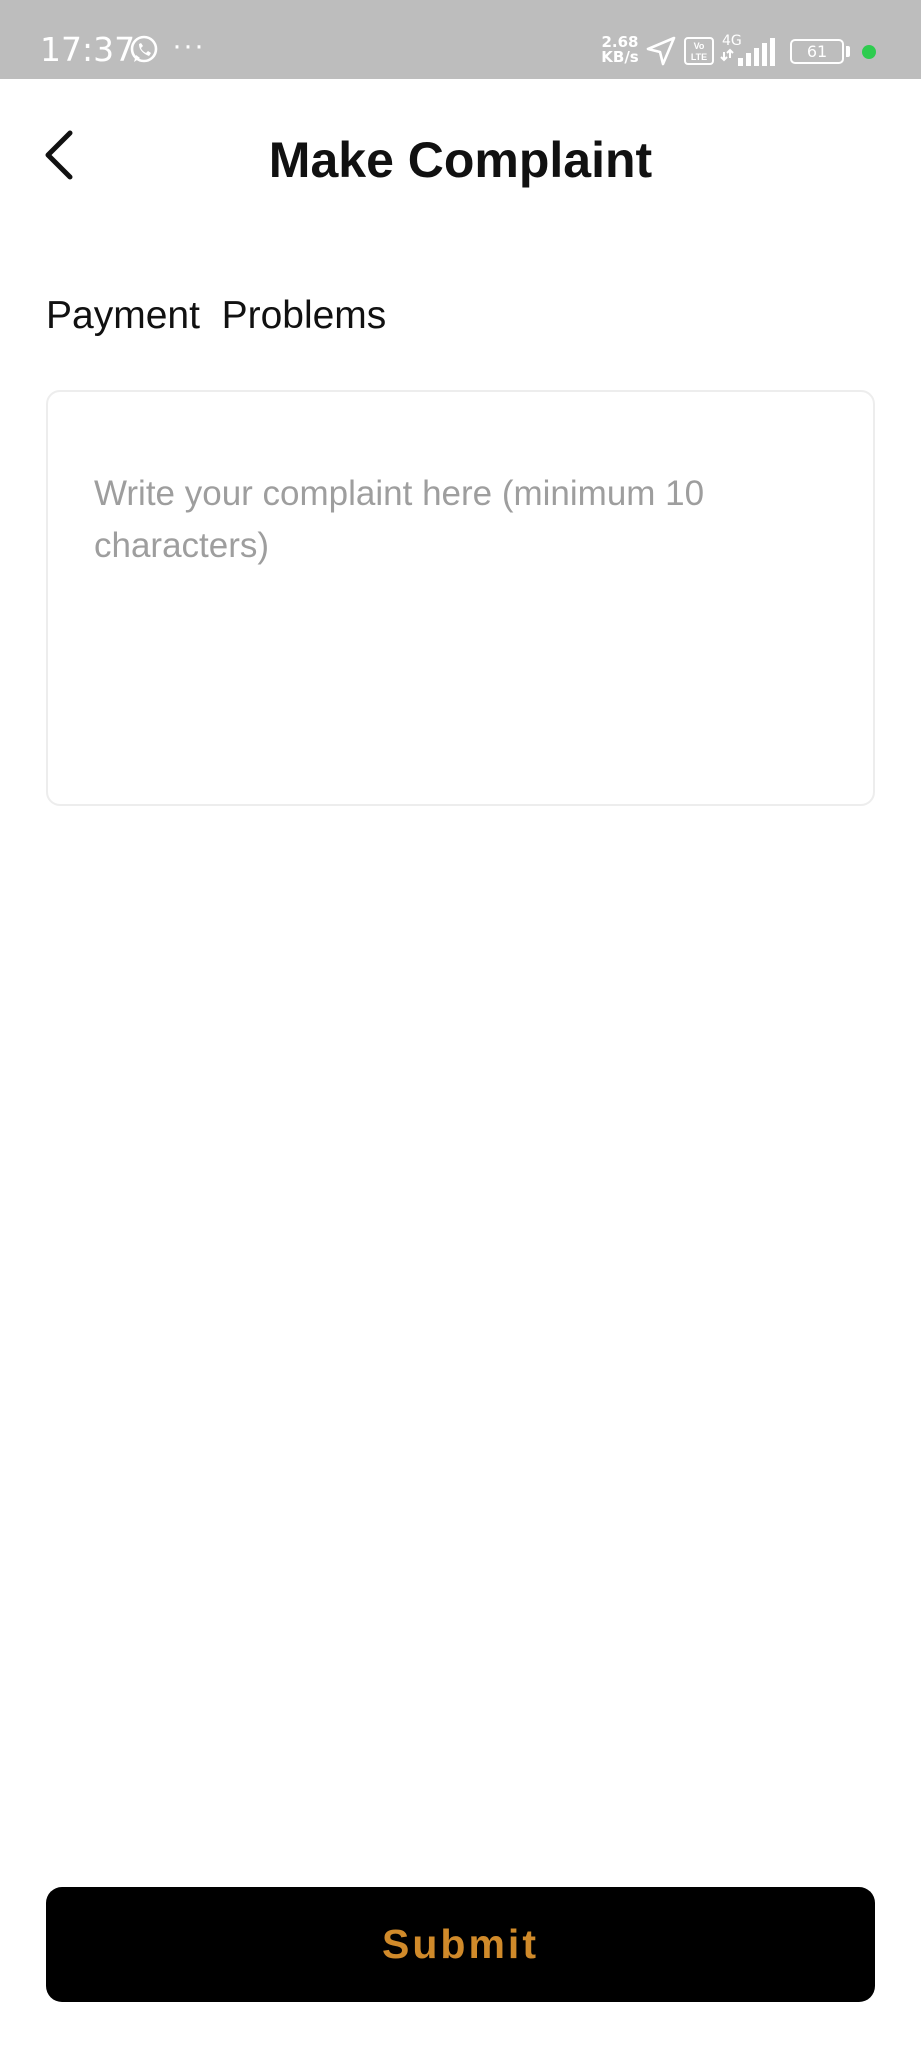  I want to click on network-speed: 2.68 KB/s, so click(620, 50).